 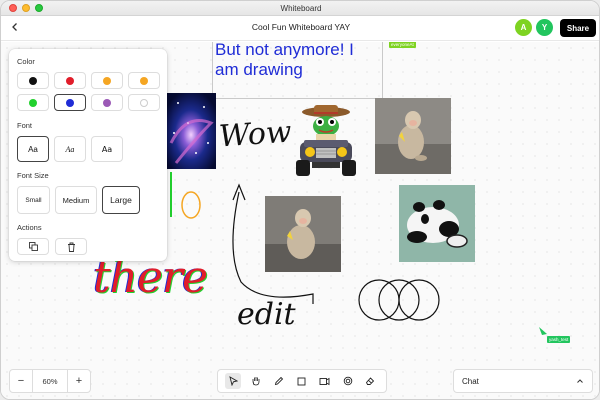 What do you see at coordinates (266, 314) in the screenshot?
I see `handwriting-edit: edit` at bounding box center [266, 314].